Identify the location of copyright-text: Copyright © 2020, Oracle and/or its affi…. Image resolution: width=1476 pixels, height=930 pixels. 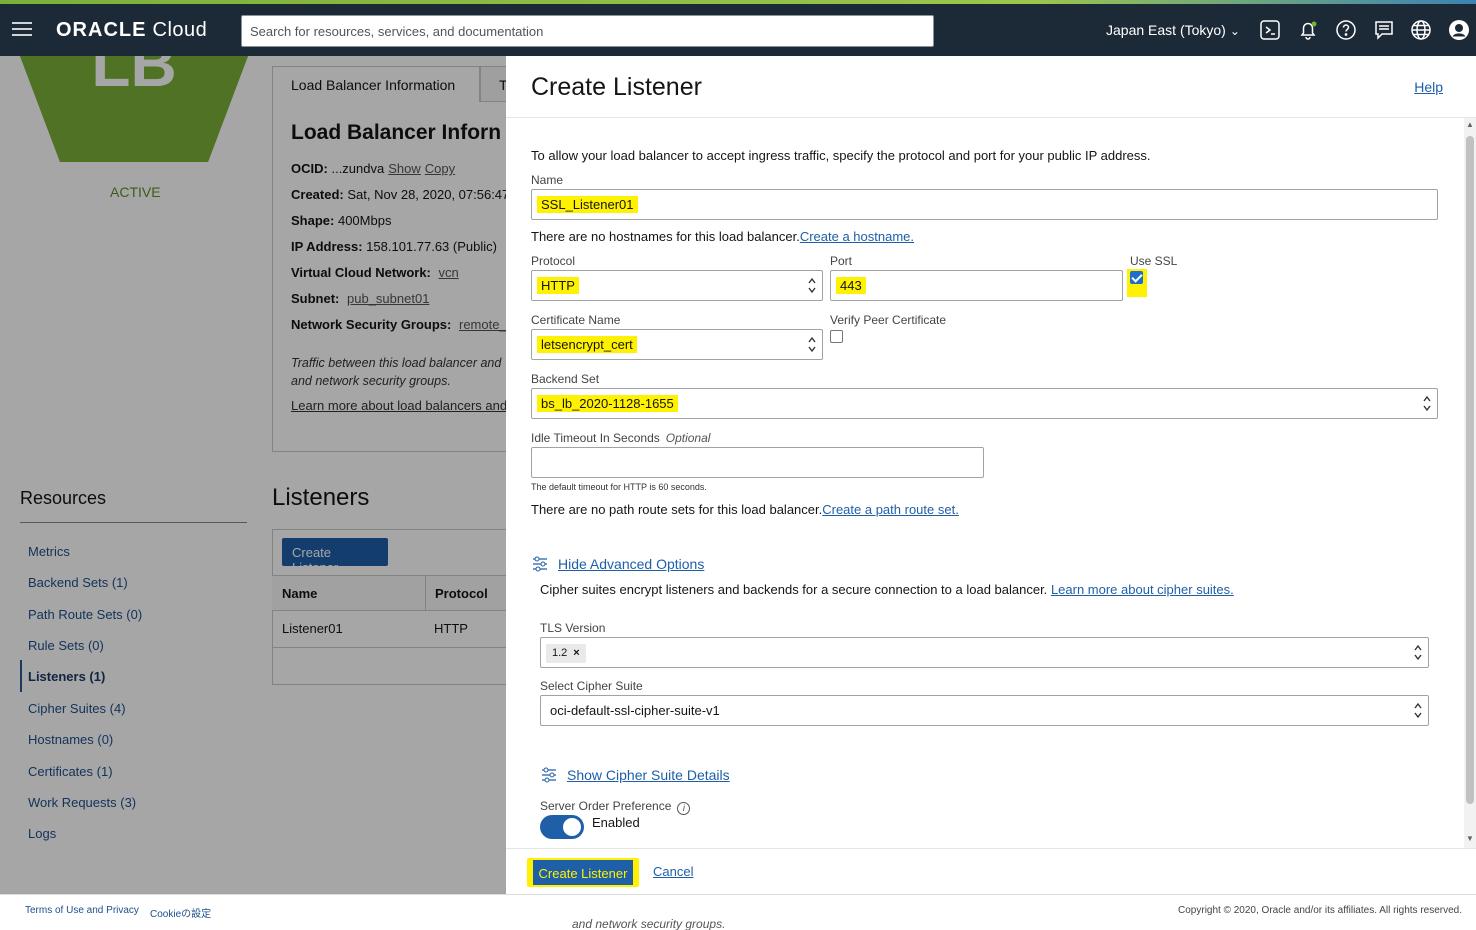
(1320, 910).